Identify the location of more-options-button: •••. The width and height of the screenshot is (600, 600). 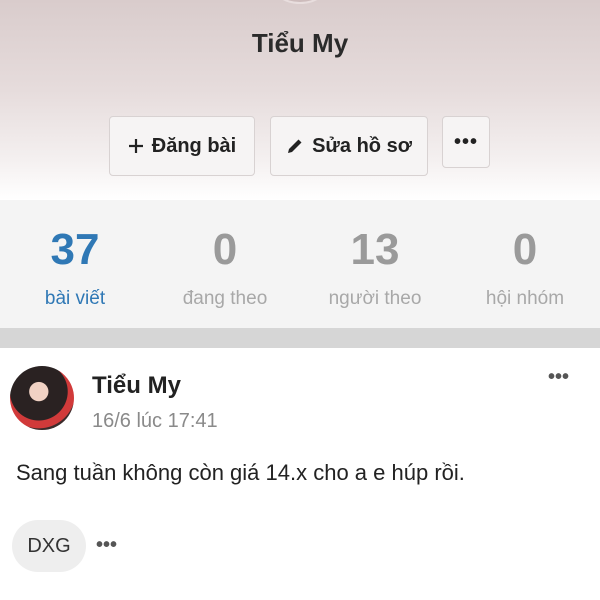
(466, 142).